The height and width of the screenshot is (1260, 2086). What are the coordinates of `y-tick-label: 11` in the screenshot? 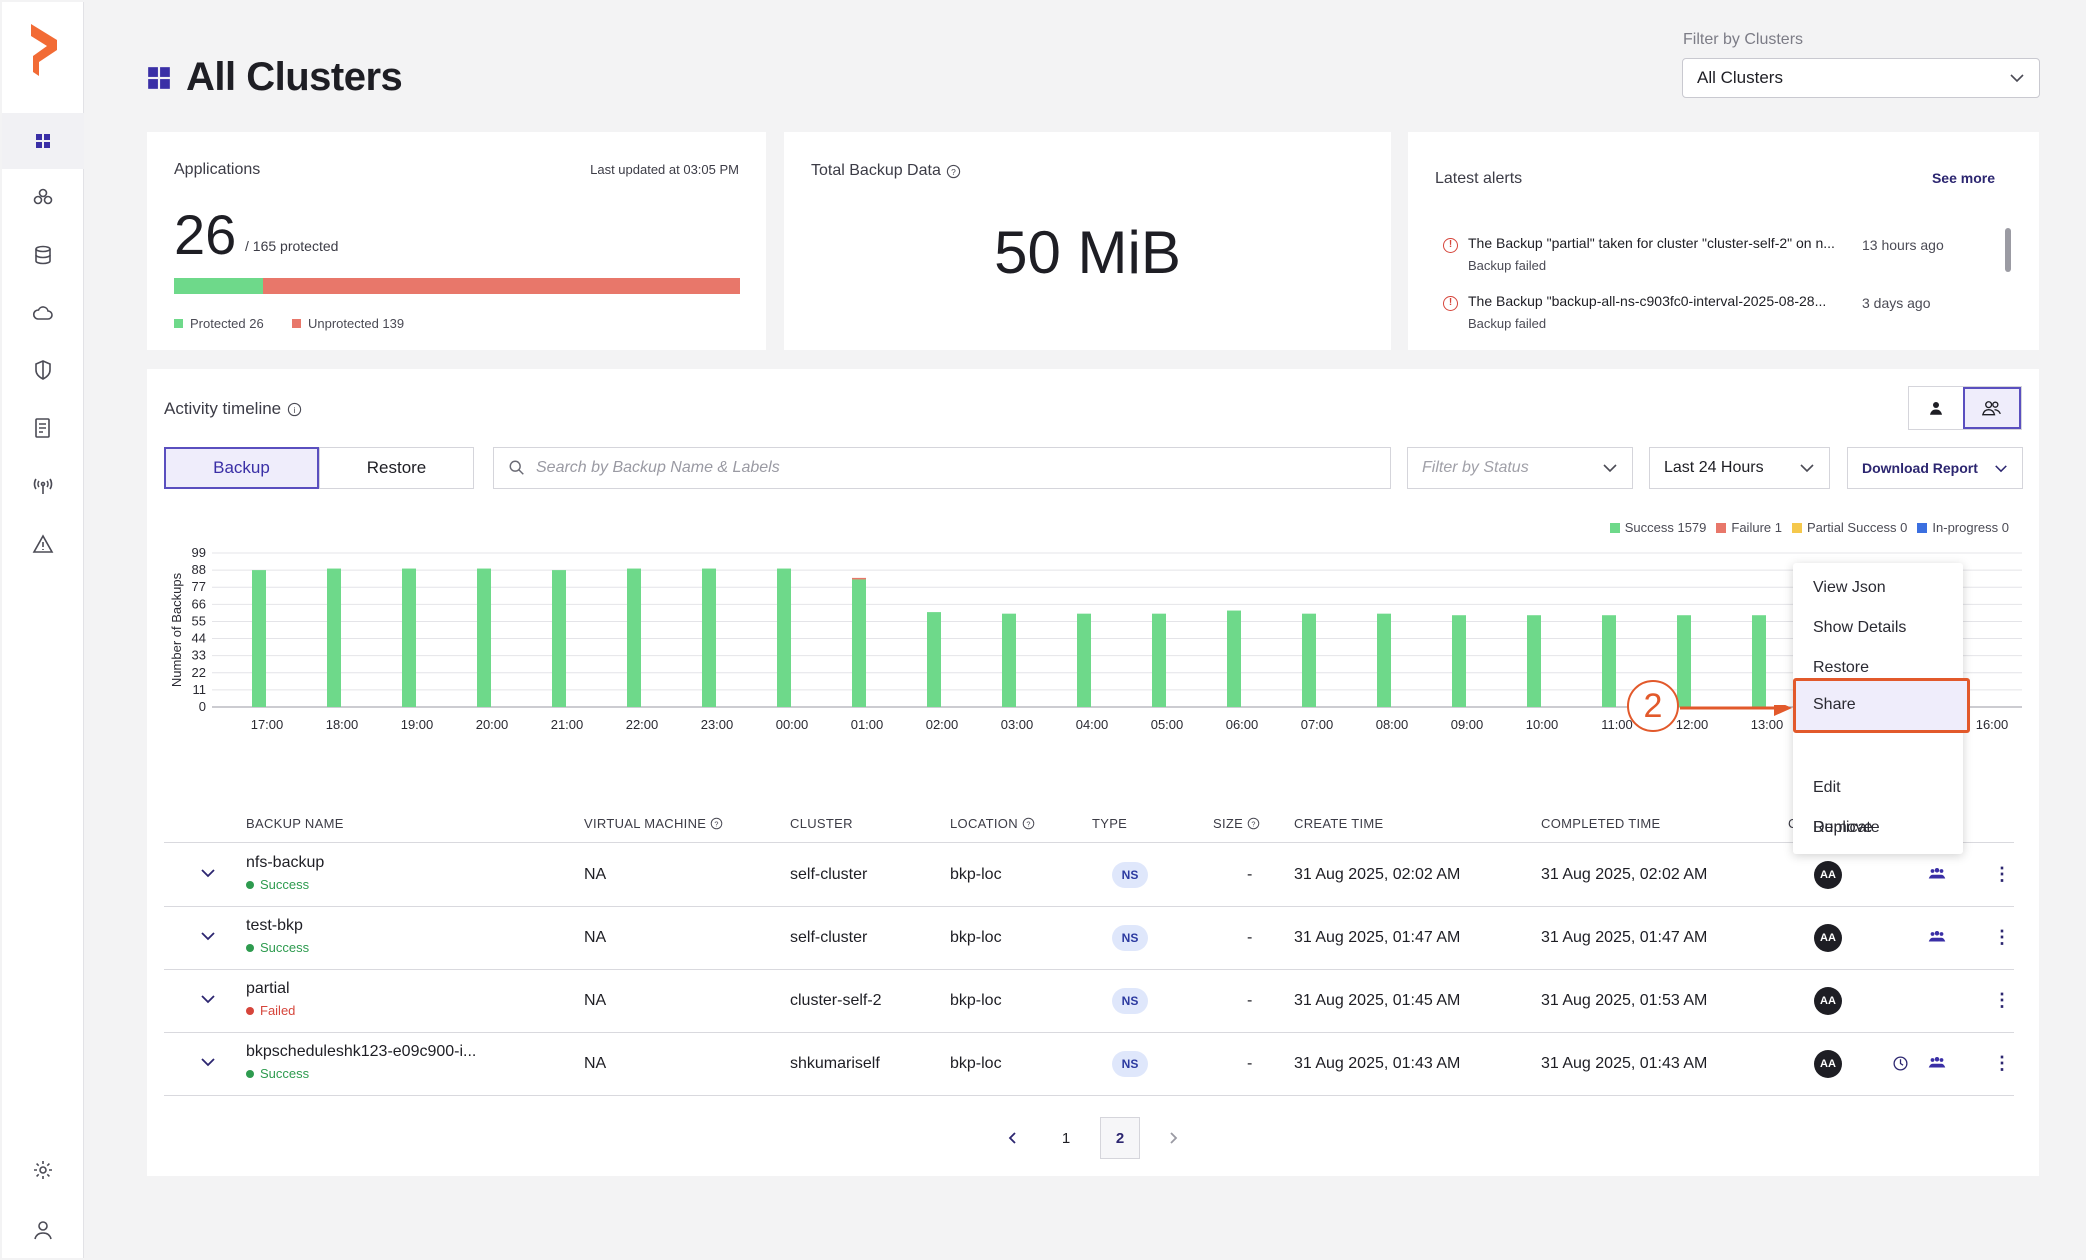 It's located at (200, 689).